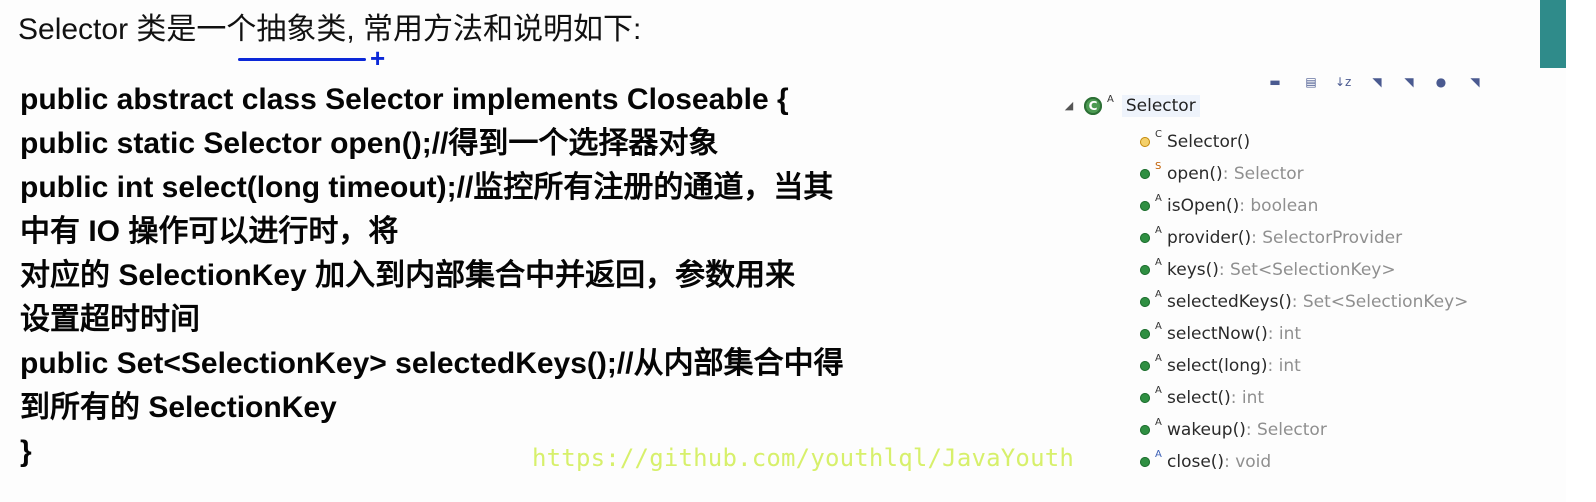 The height and width of the screenshot is (502, 1596). I want to click on member-name: Selector(), so click(1209, 142).